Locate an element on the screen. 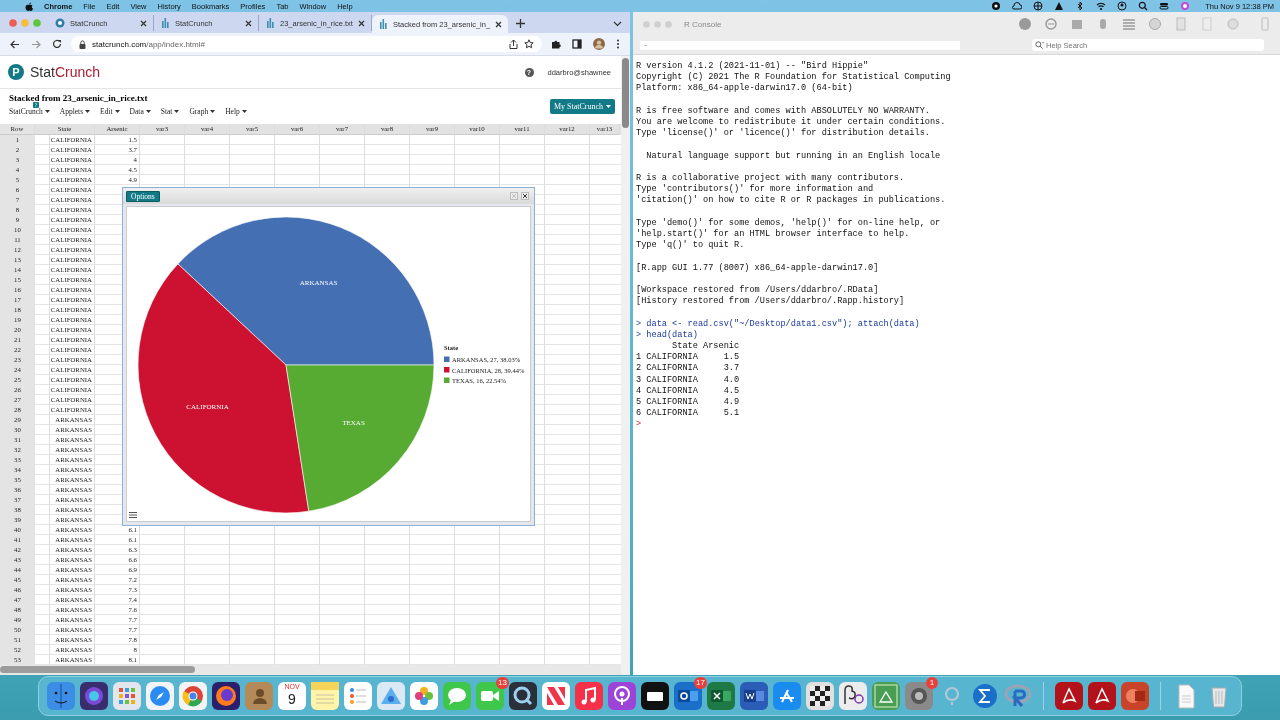 The width and height of the screenshot is (1280, 720). forward-icon is located at coordinates (36, 44).